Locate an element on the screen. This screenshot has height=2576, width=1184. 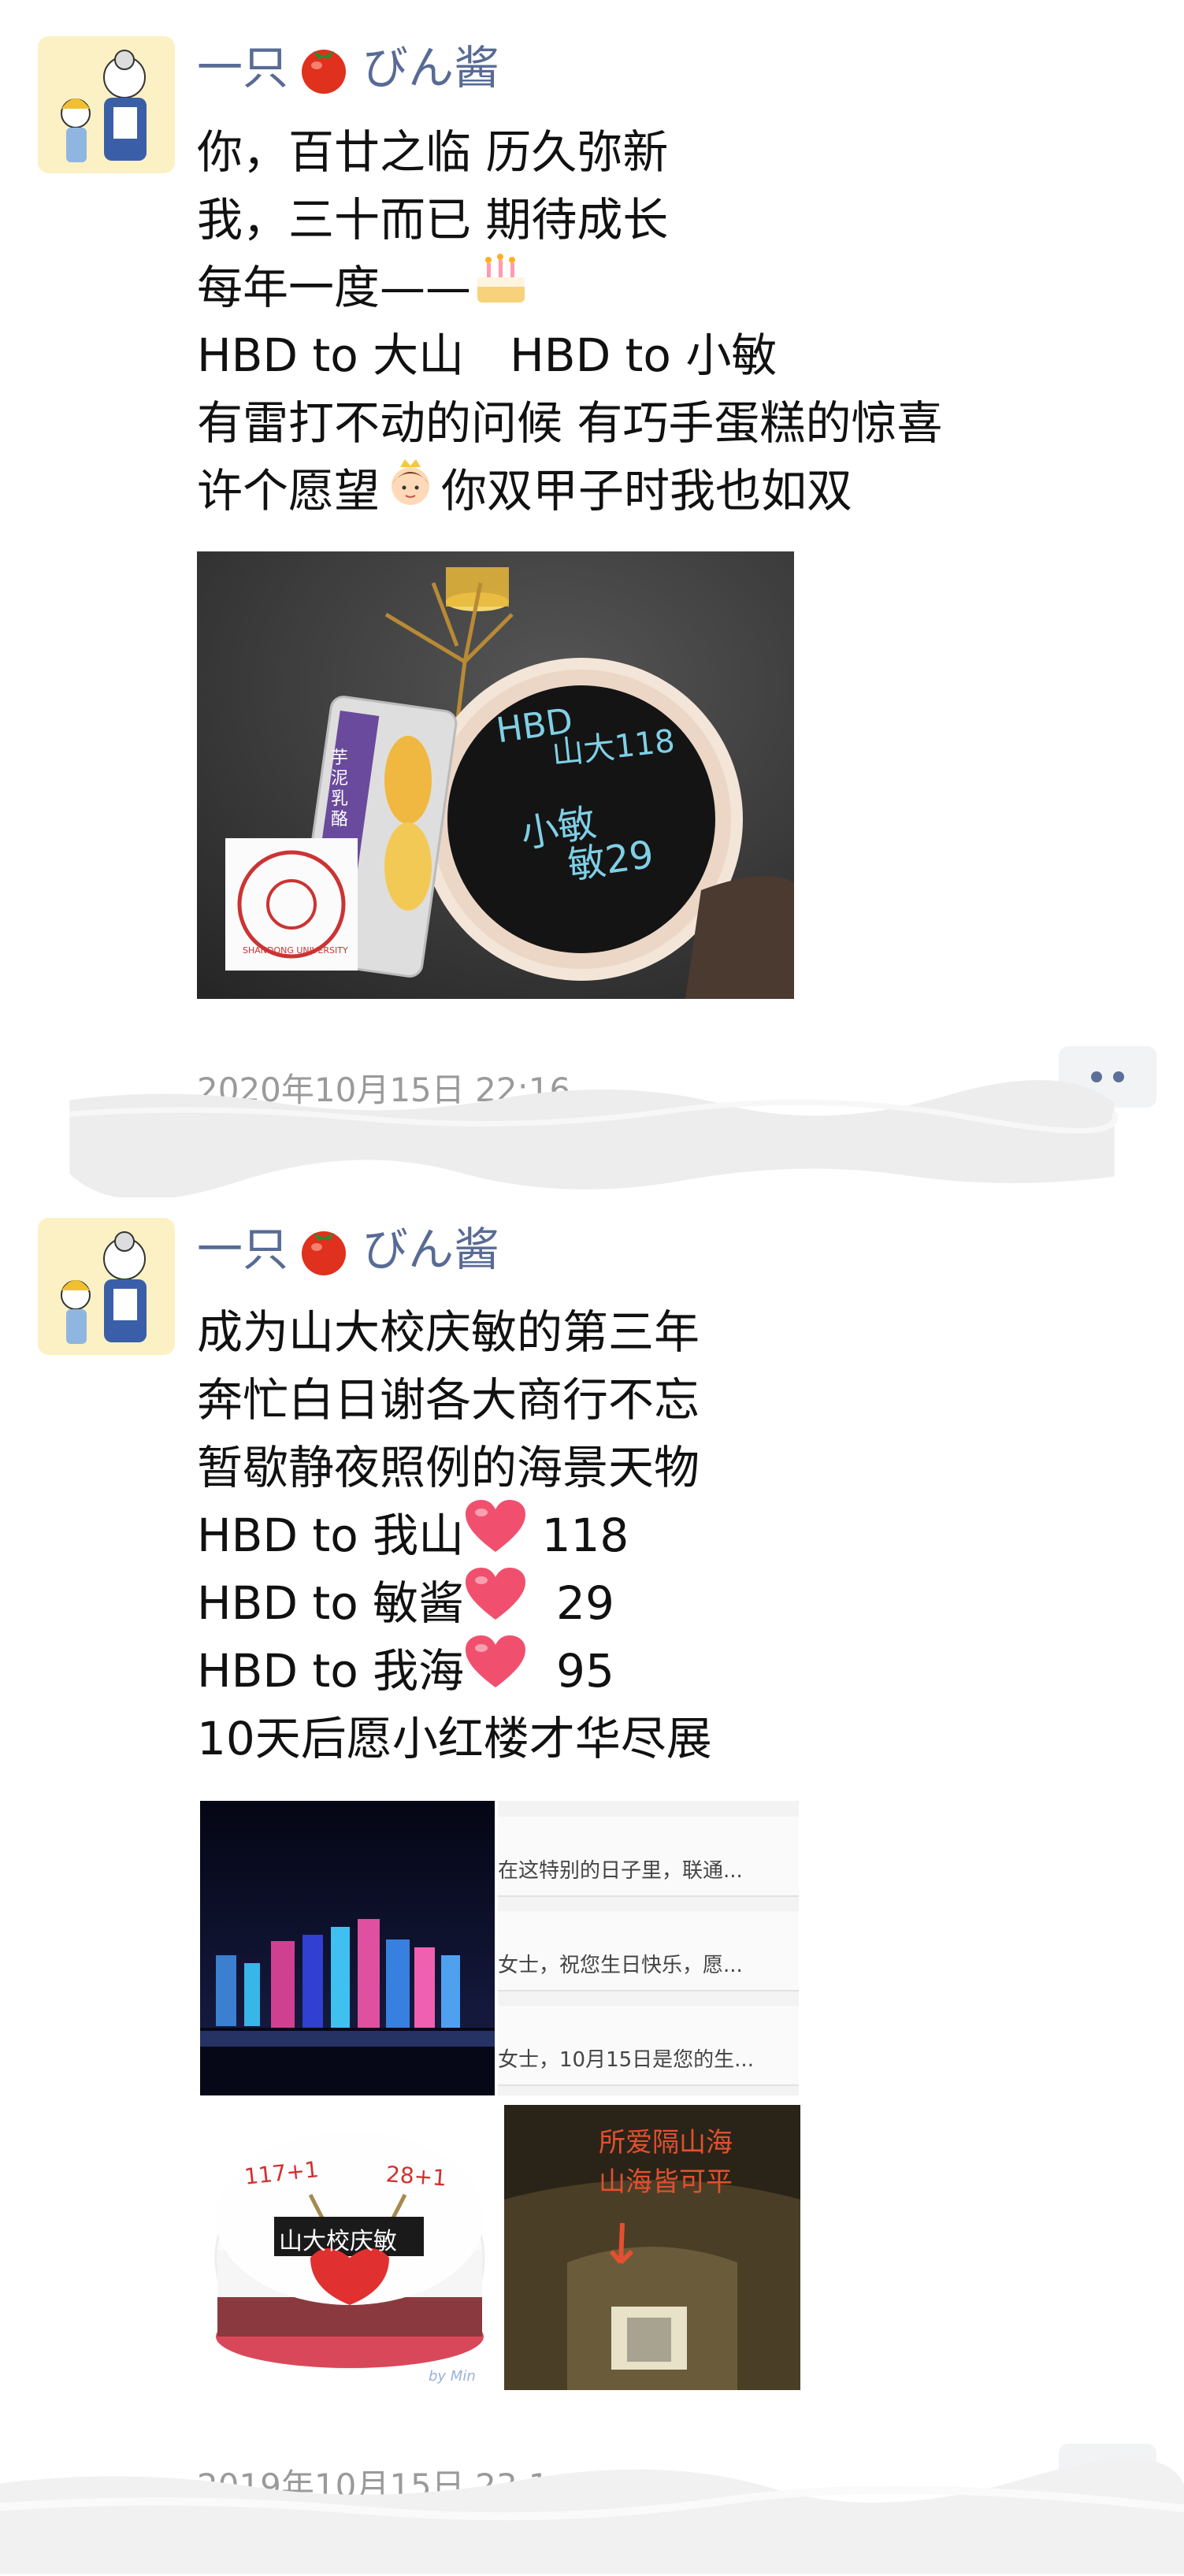
post-text-line: HBD to 我山 118 is located at coordinates (454, 1534).